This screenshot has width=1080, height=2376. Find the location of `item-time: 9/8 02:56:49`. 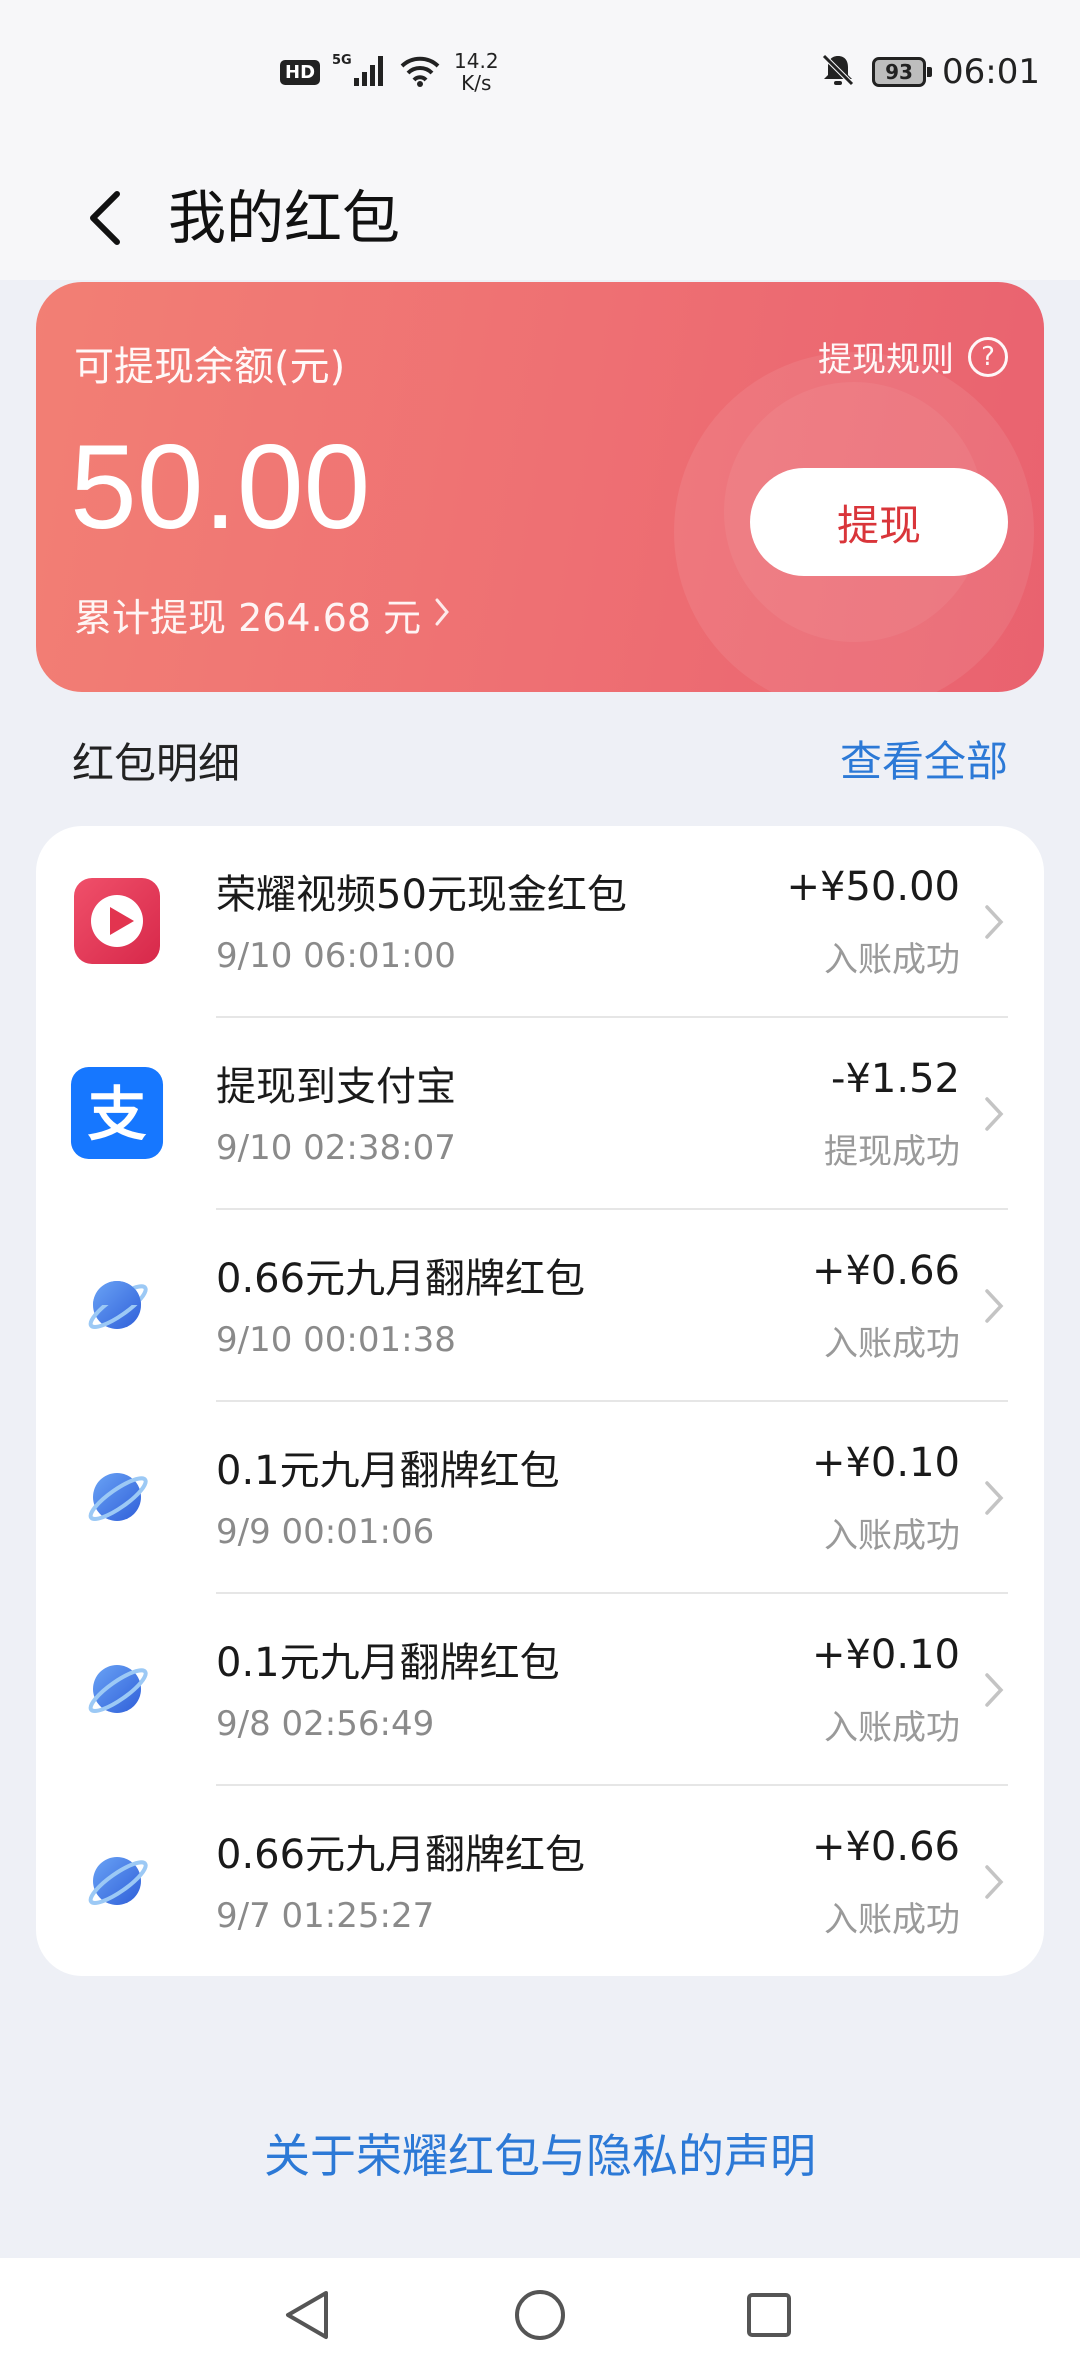

item-time: 9/8 02:56:49 is located at coordinates (325, 1724).